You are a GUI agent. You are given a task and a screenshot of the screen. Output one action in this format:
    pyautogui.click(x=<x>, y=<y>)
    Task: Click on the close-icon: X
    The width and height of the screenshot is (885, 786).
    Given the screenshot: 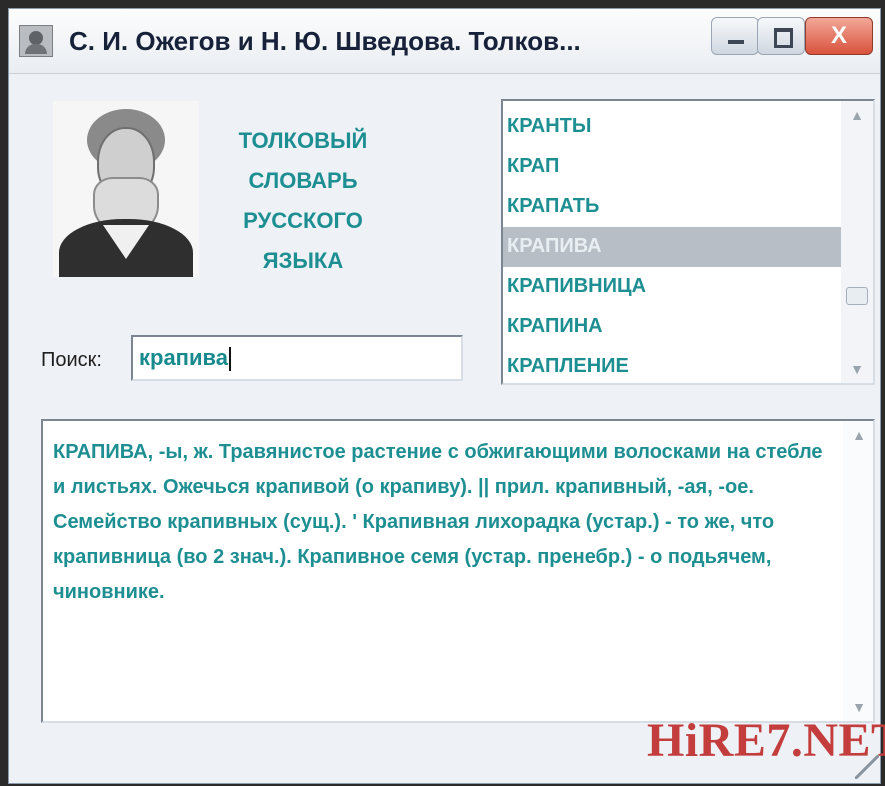 What is the action you would take?
    pyautogui.click(x=838, y=35)
    